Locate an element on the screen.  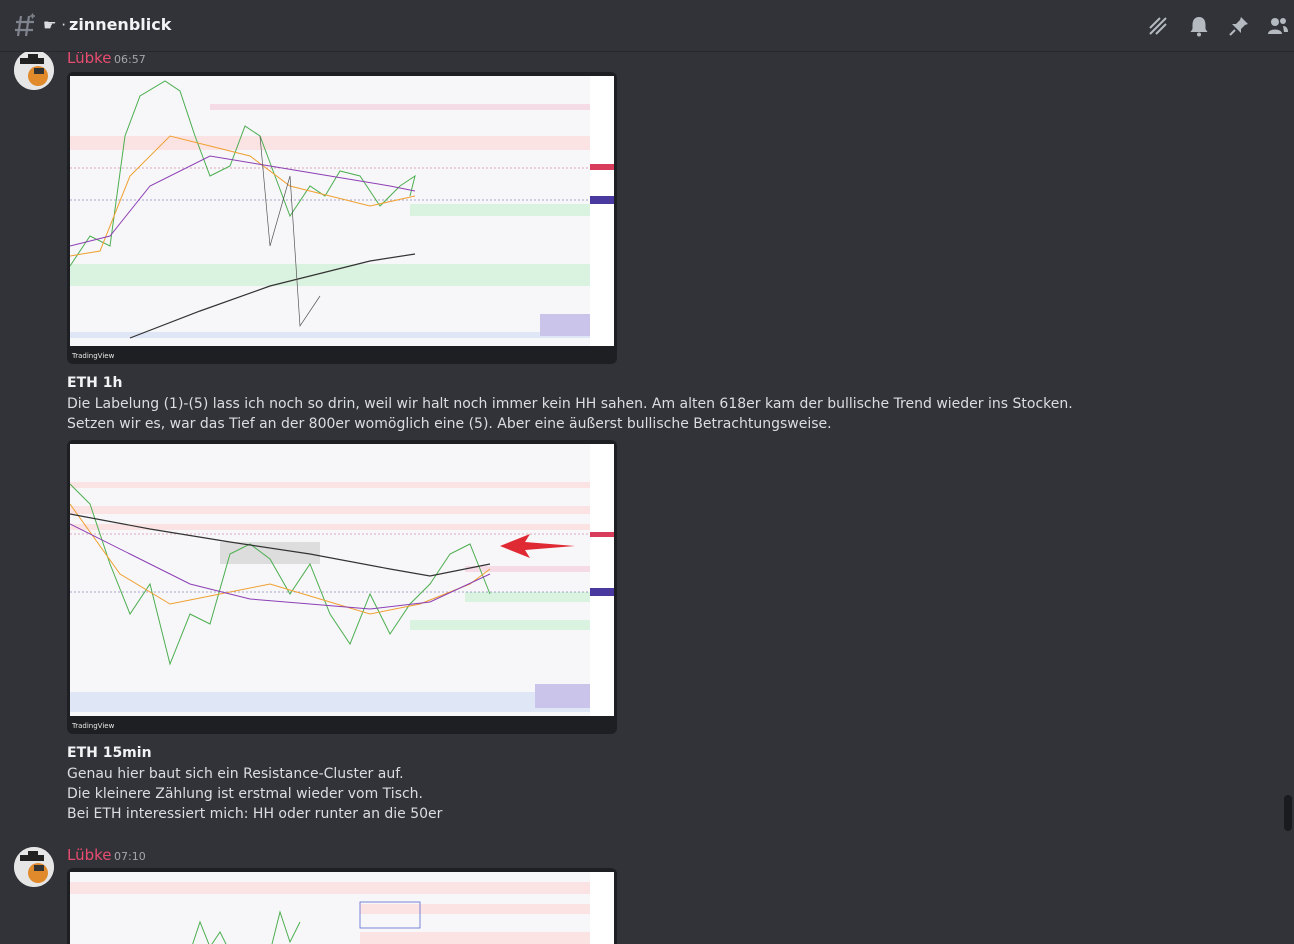
members-icon is located at coordinates (1278, 26).